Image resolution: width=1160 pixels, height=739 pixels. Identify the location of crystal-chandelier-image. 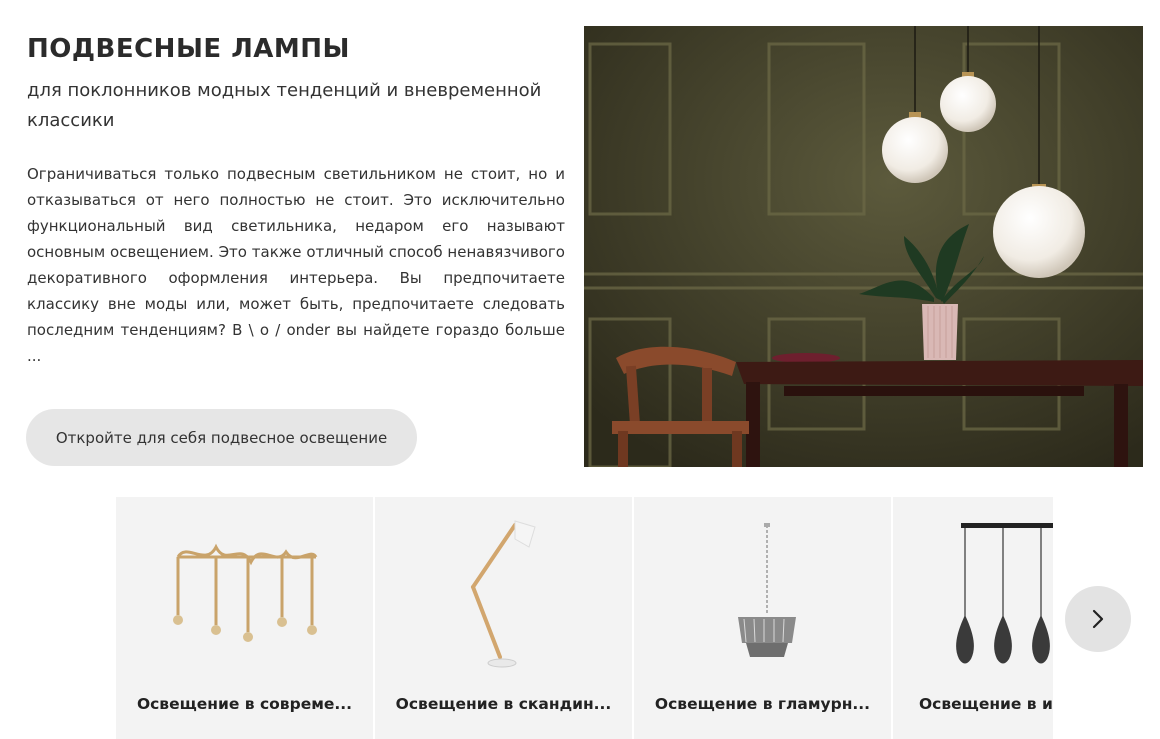
(767, 590).